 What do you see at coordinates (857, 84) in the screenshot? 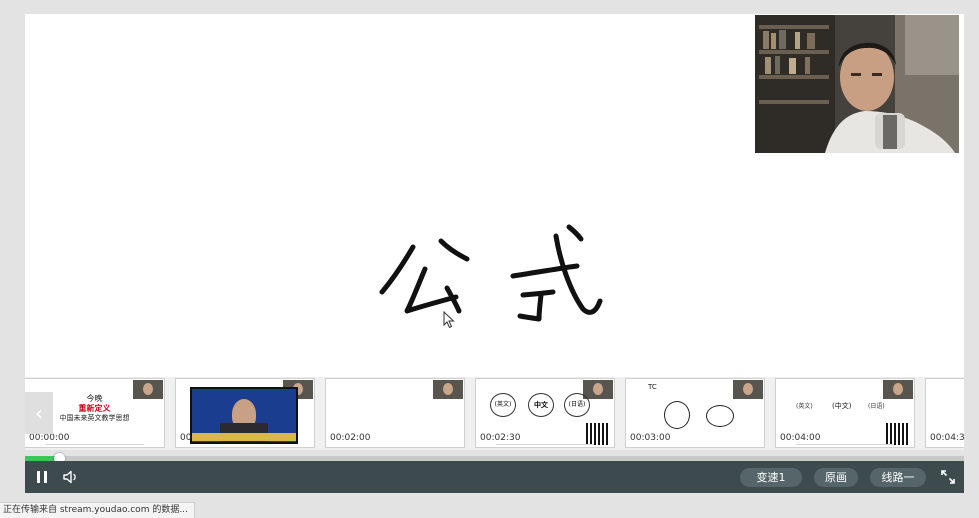
I see `instructor-webcam` at bounding box center [857, 84].